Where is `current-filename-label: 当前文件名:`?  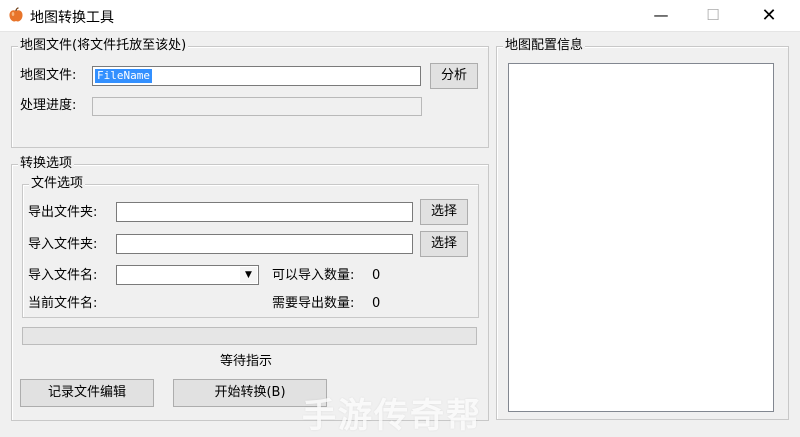 current-filename-label: 当前文件名: is located at coordinates (63, 303).